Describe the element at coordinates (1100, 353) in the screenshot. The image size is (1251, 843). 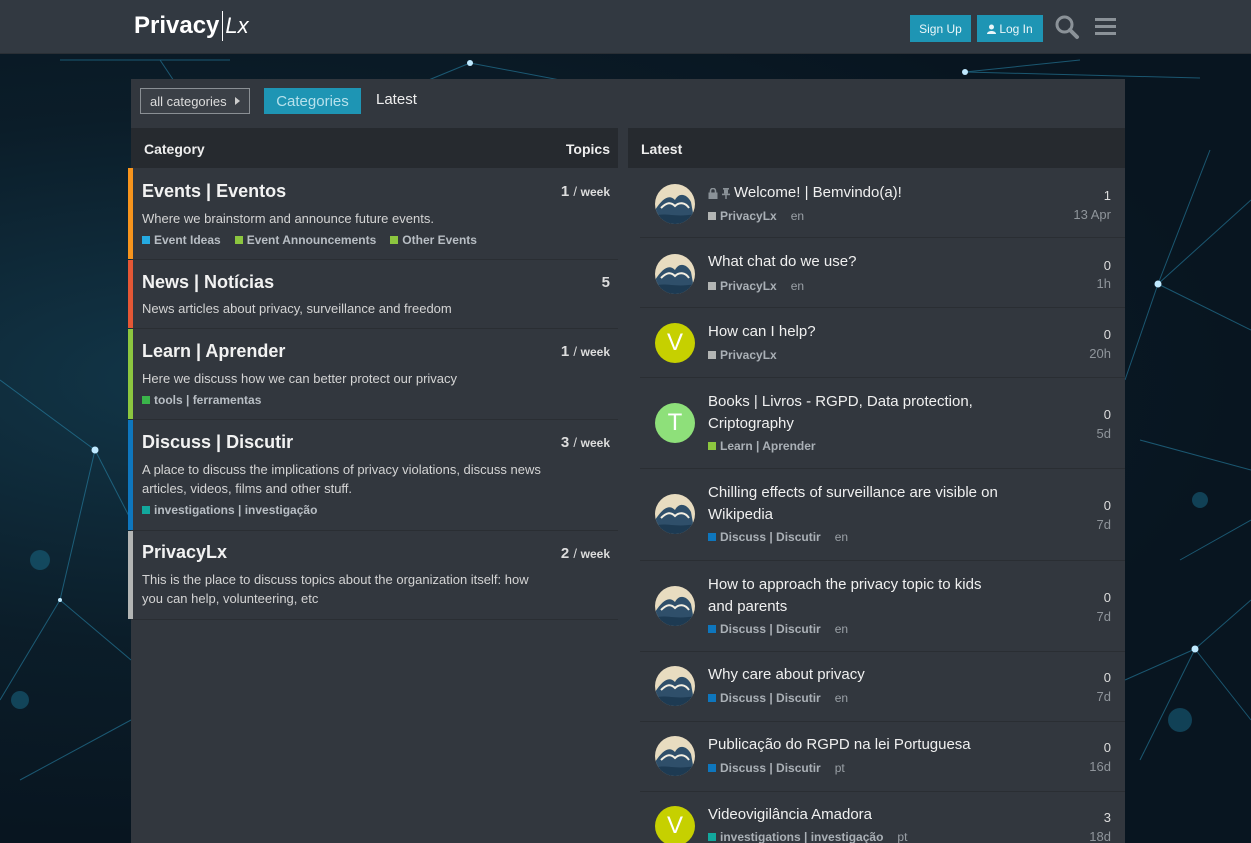
I see `topic-activity-age: 20h` at that location.